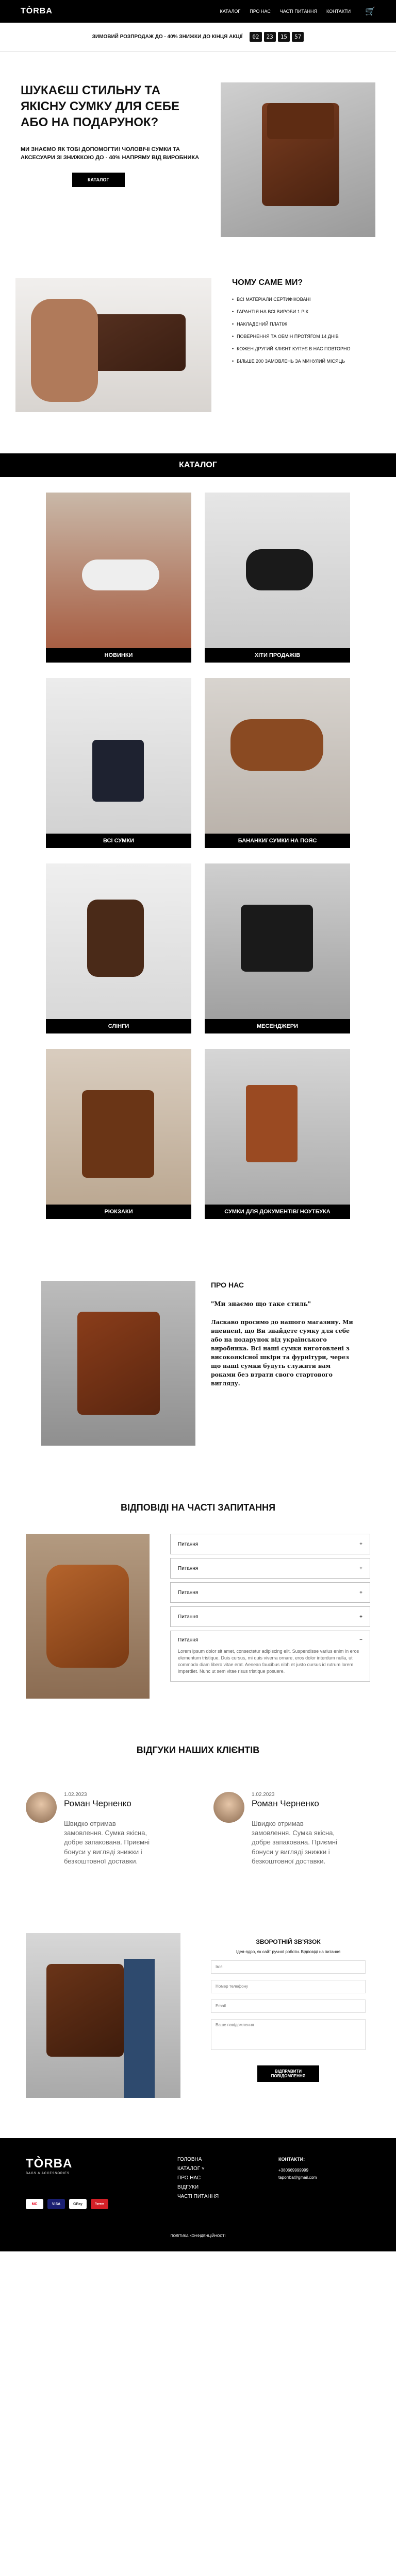  What do you see at coordinates (103, 2015) in the screenshot?
I see `feedback-image` at bounding box center [103, 2015].